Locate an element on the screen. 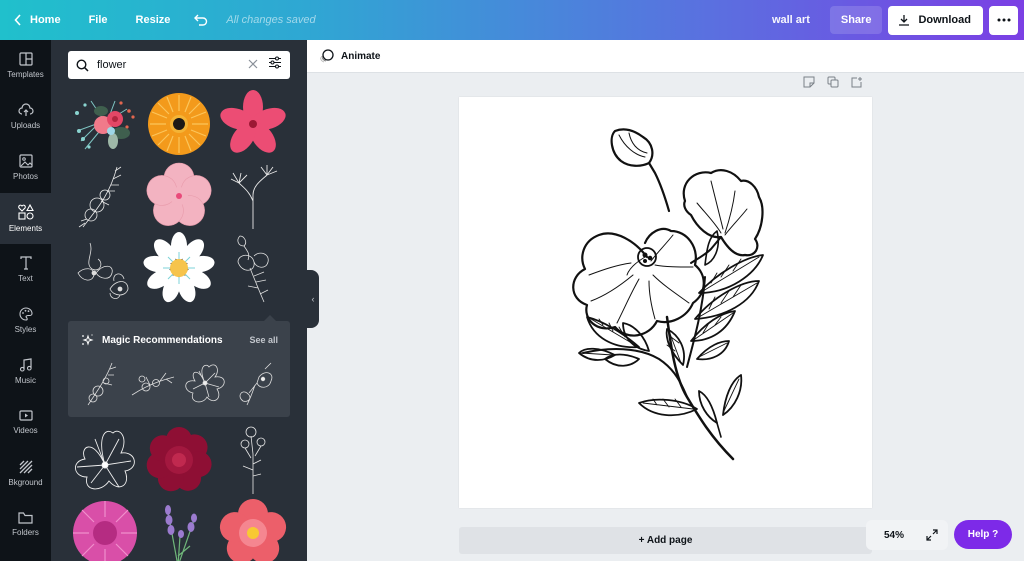 The height and width of the screenshot is (561, 1024). animate-icon is located at coordinates (327, 56).